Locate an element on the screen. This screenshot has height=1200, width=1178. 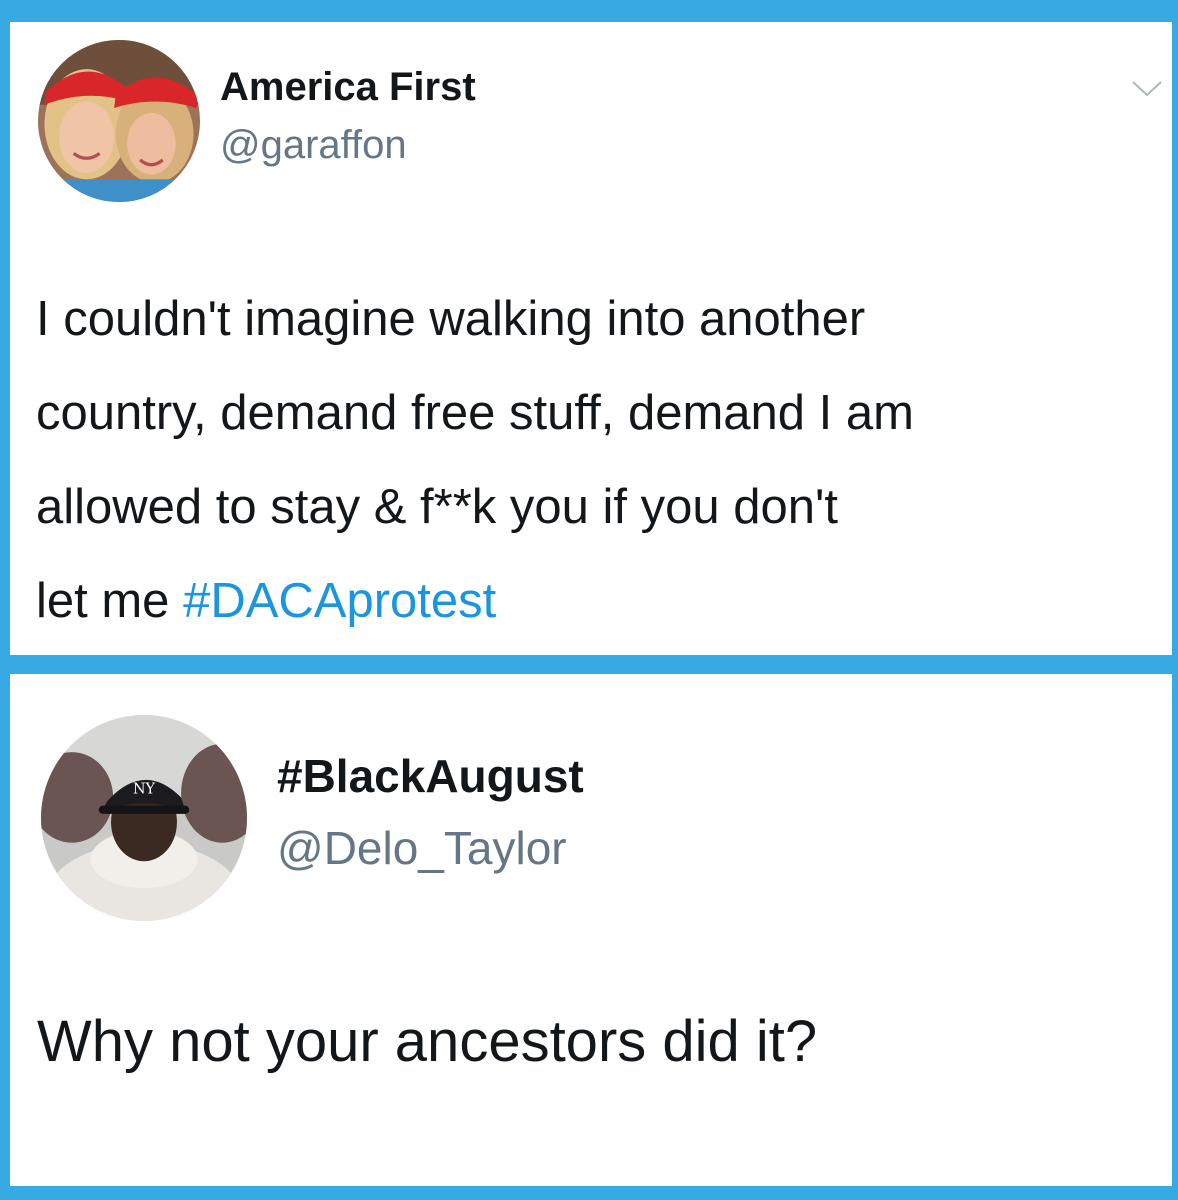
handle: @garaffon is located at coordinates (313, 145).